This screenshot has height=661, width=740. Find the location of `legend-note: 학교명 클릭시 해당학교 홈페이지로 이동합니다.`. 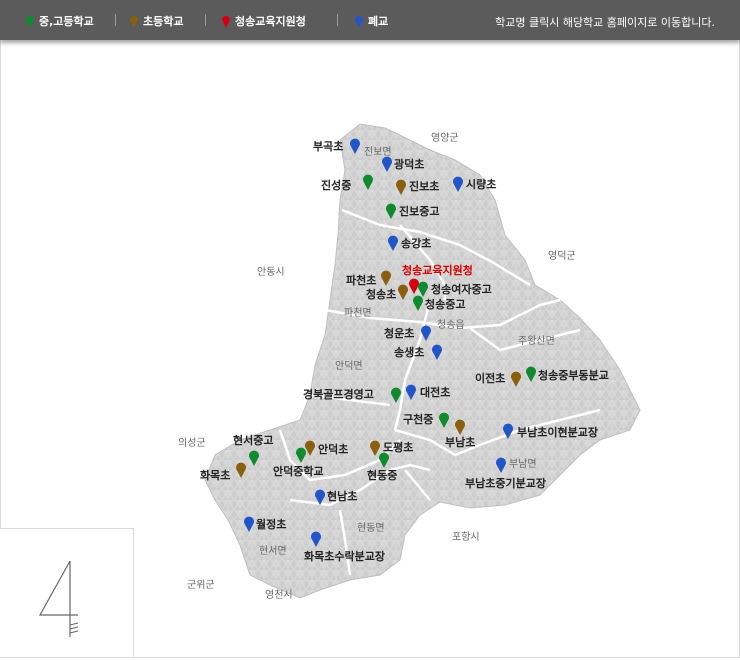

legend-note: 학교명 클릭시 해당학교 홈페이지로 이동합니다. is located at coordinates (605, 22).